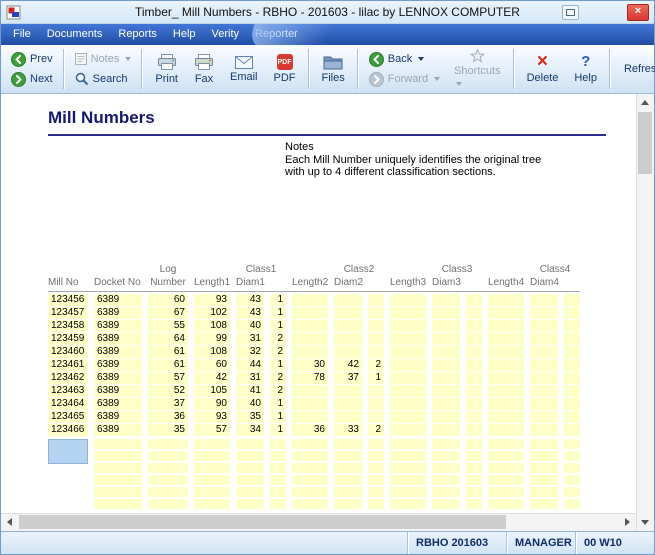  Describe the element at coordinates (310, 365) in the screenshot. I see `table-cell: 30` at that location.